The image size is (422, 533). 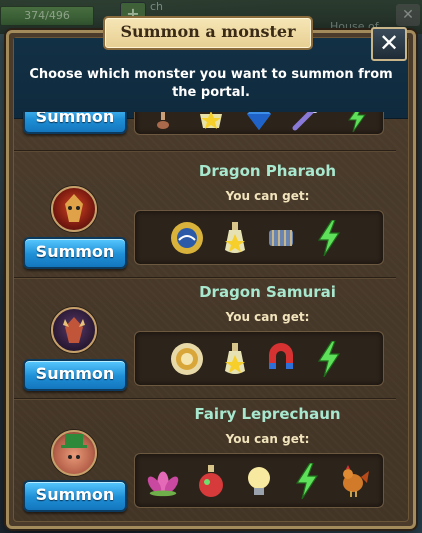 What do you see at coordinates (163, 481) in the screenshot?
I see `lotus-flower-icon` at bounding box center [163, 481].